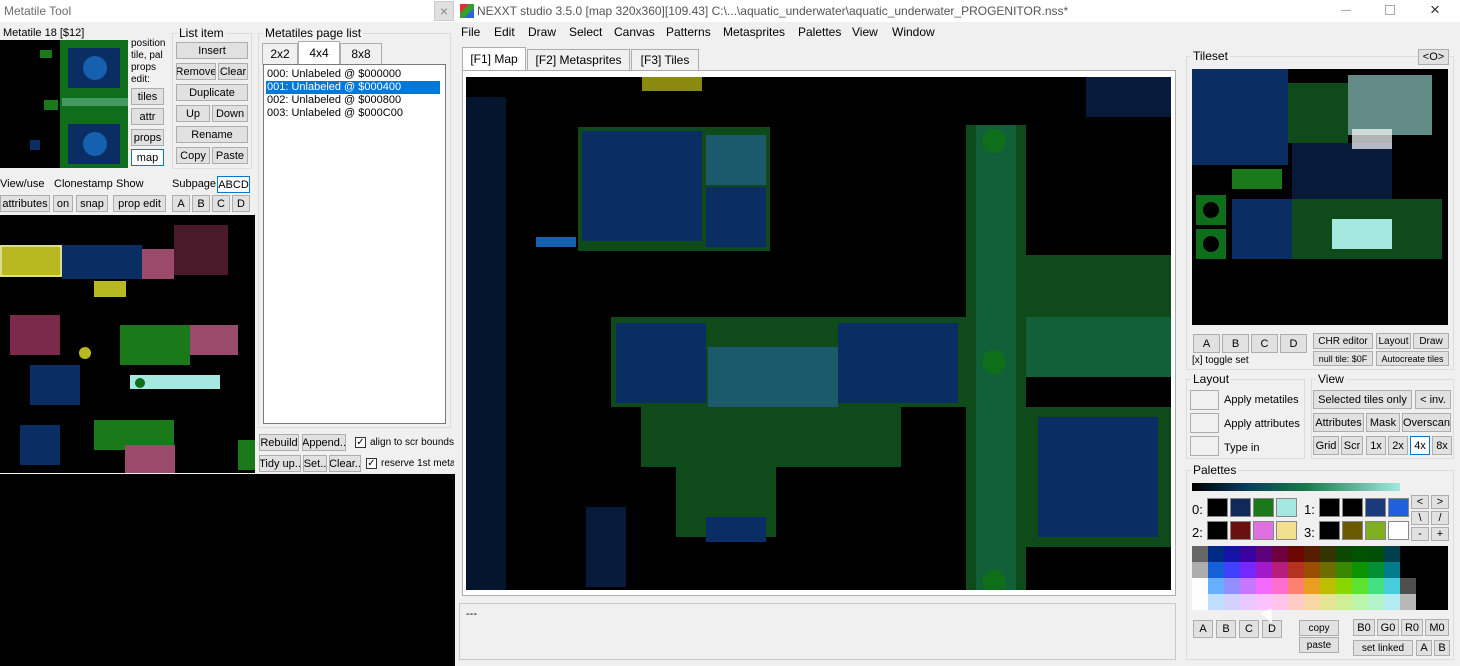 The image size is (1460, 666). I want to click on type-in-toggle, so click(1204, 446).